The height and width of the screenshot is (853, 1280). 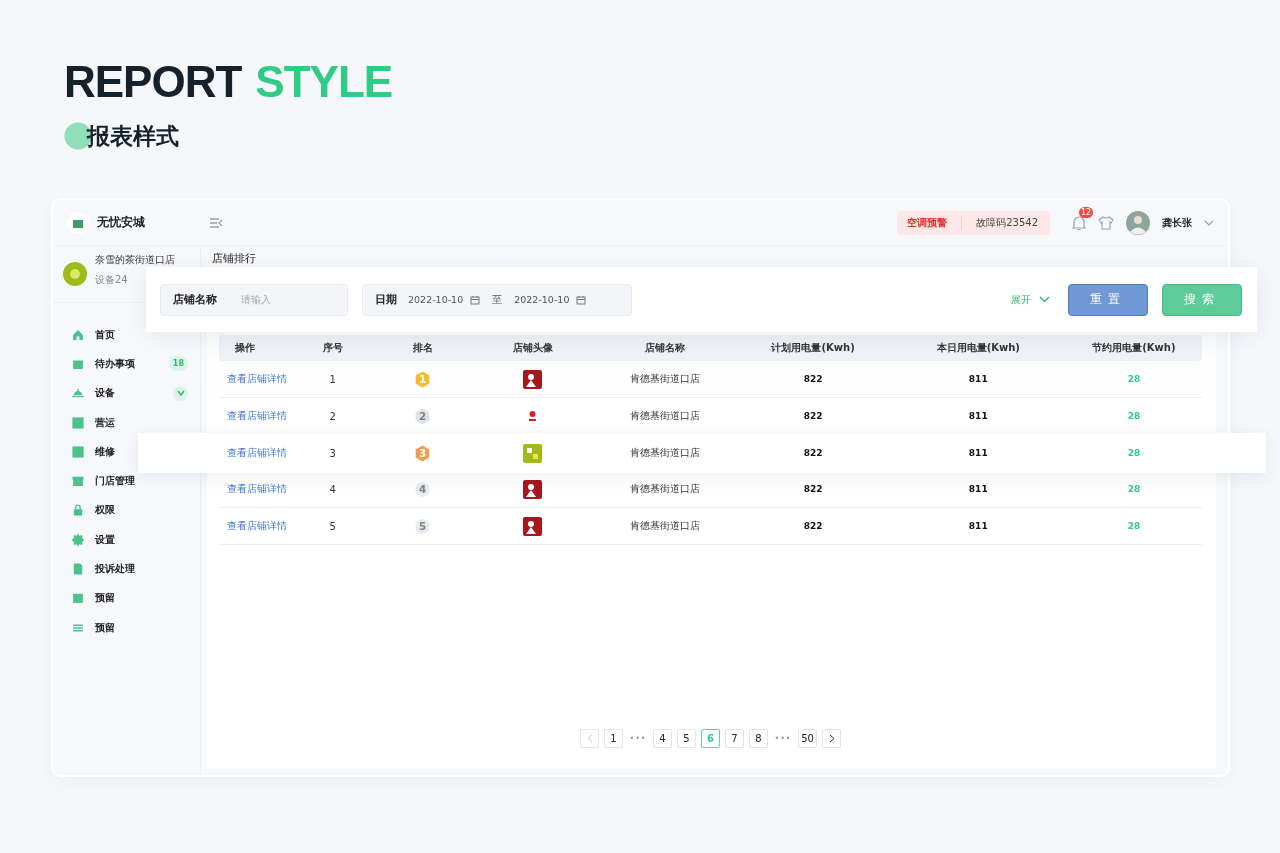 I want to click on rank-badge: 3, so click(x=423, y=453).